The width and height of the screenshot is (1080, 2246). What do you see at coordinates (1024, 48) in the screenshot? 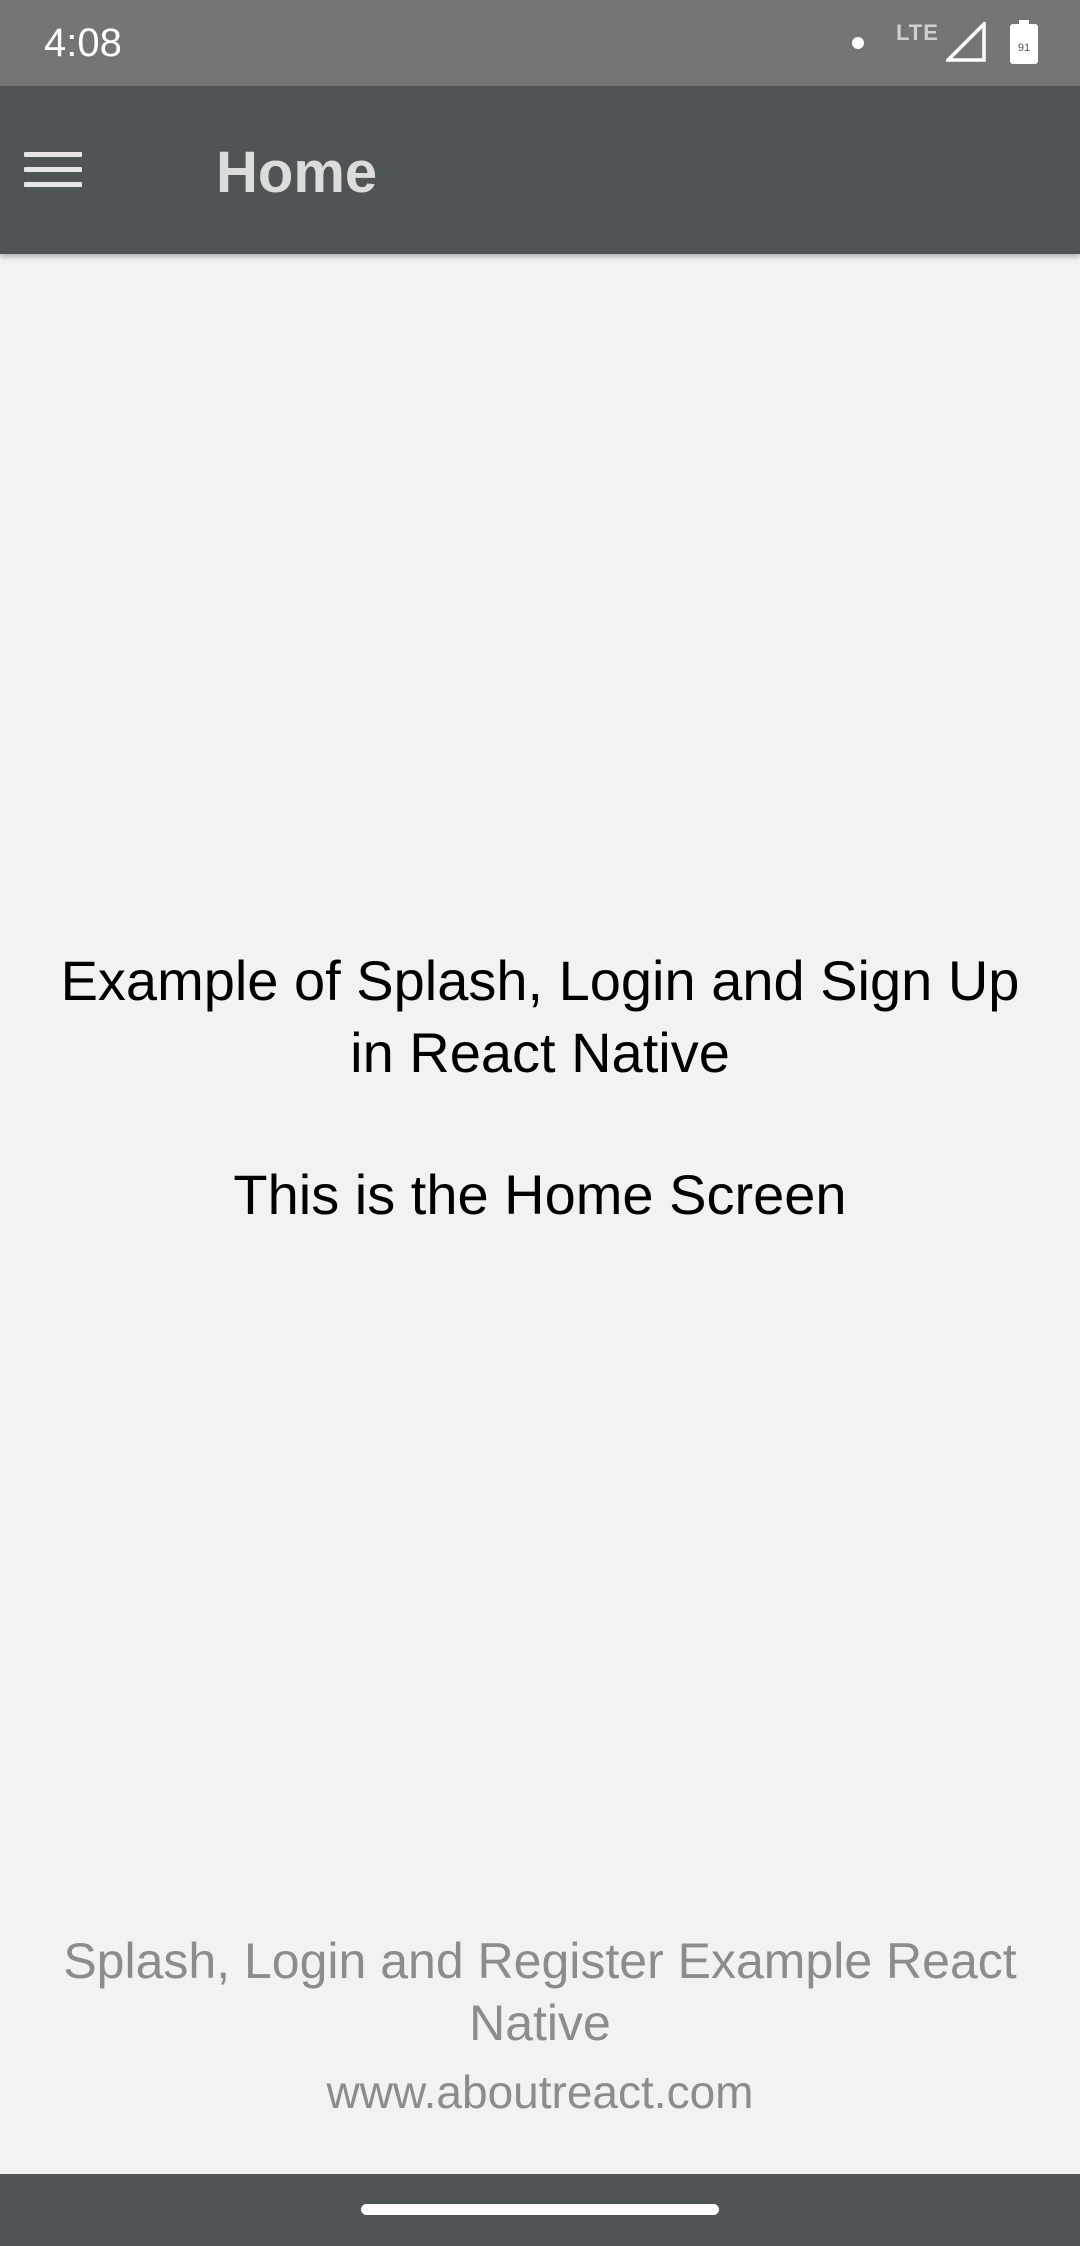
I see `battery-level-text: 91` at bounding box center [1024, 48].